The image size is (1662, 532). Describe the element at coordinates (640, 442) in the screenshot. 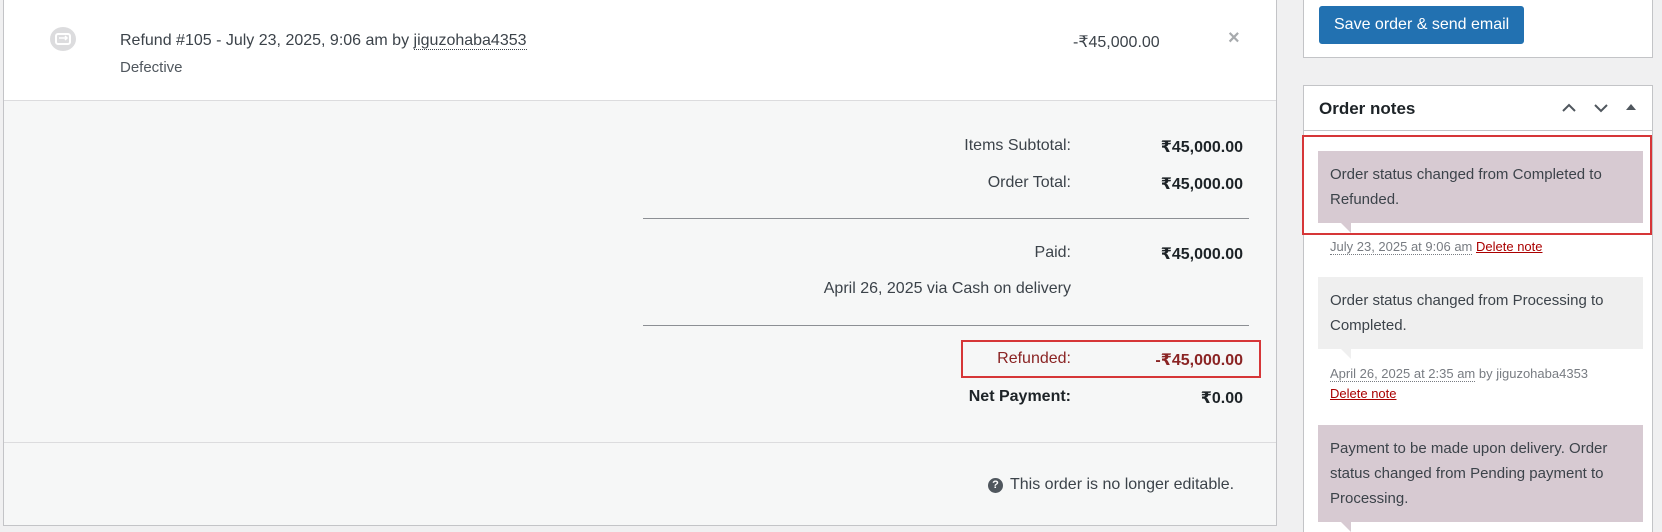

I see `panel-footer-divider` at that location.